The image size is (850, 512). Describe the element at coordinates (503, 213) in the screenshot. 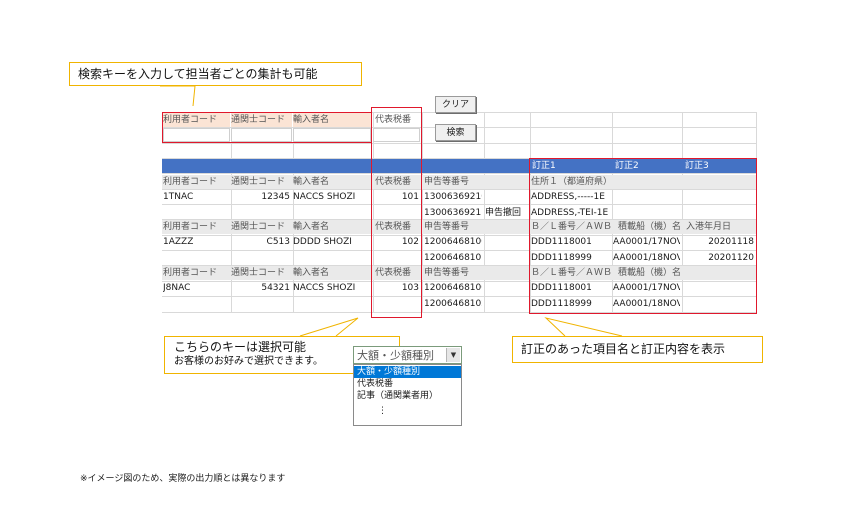

I see `table-cell: 申告撤回` at that location.